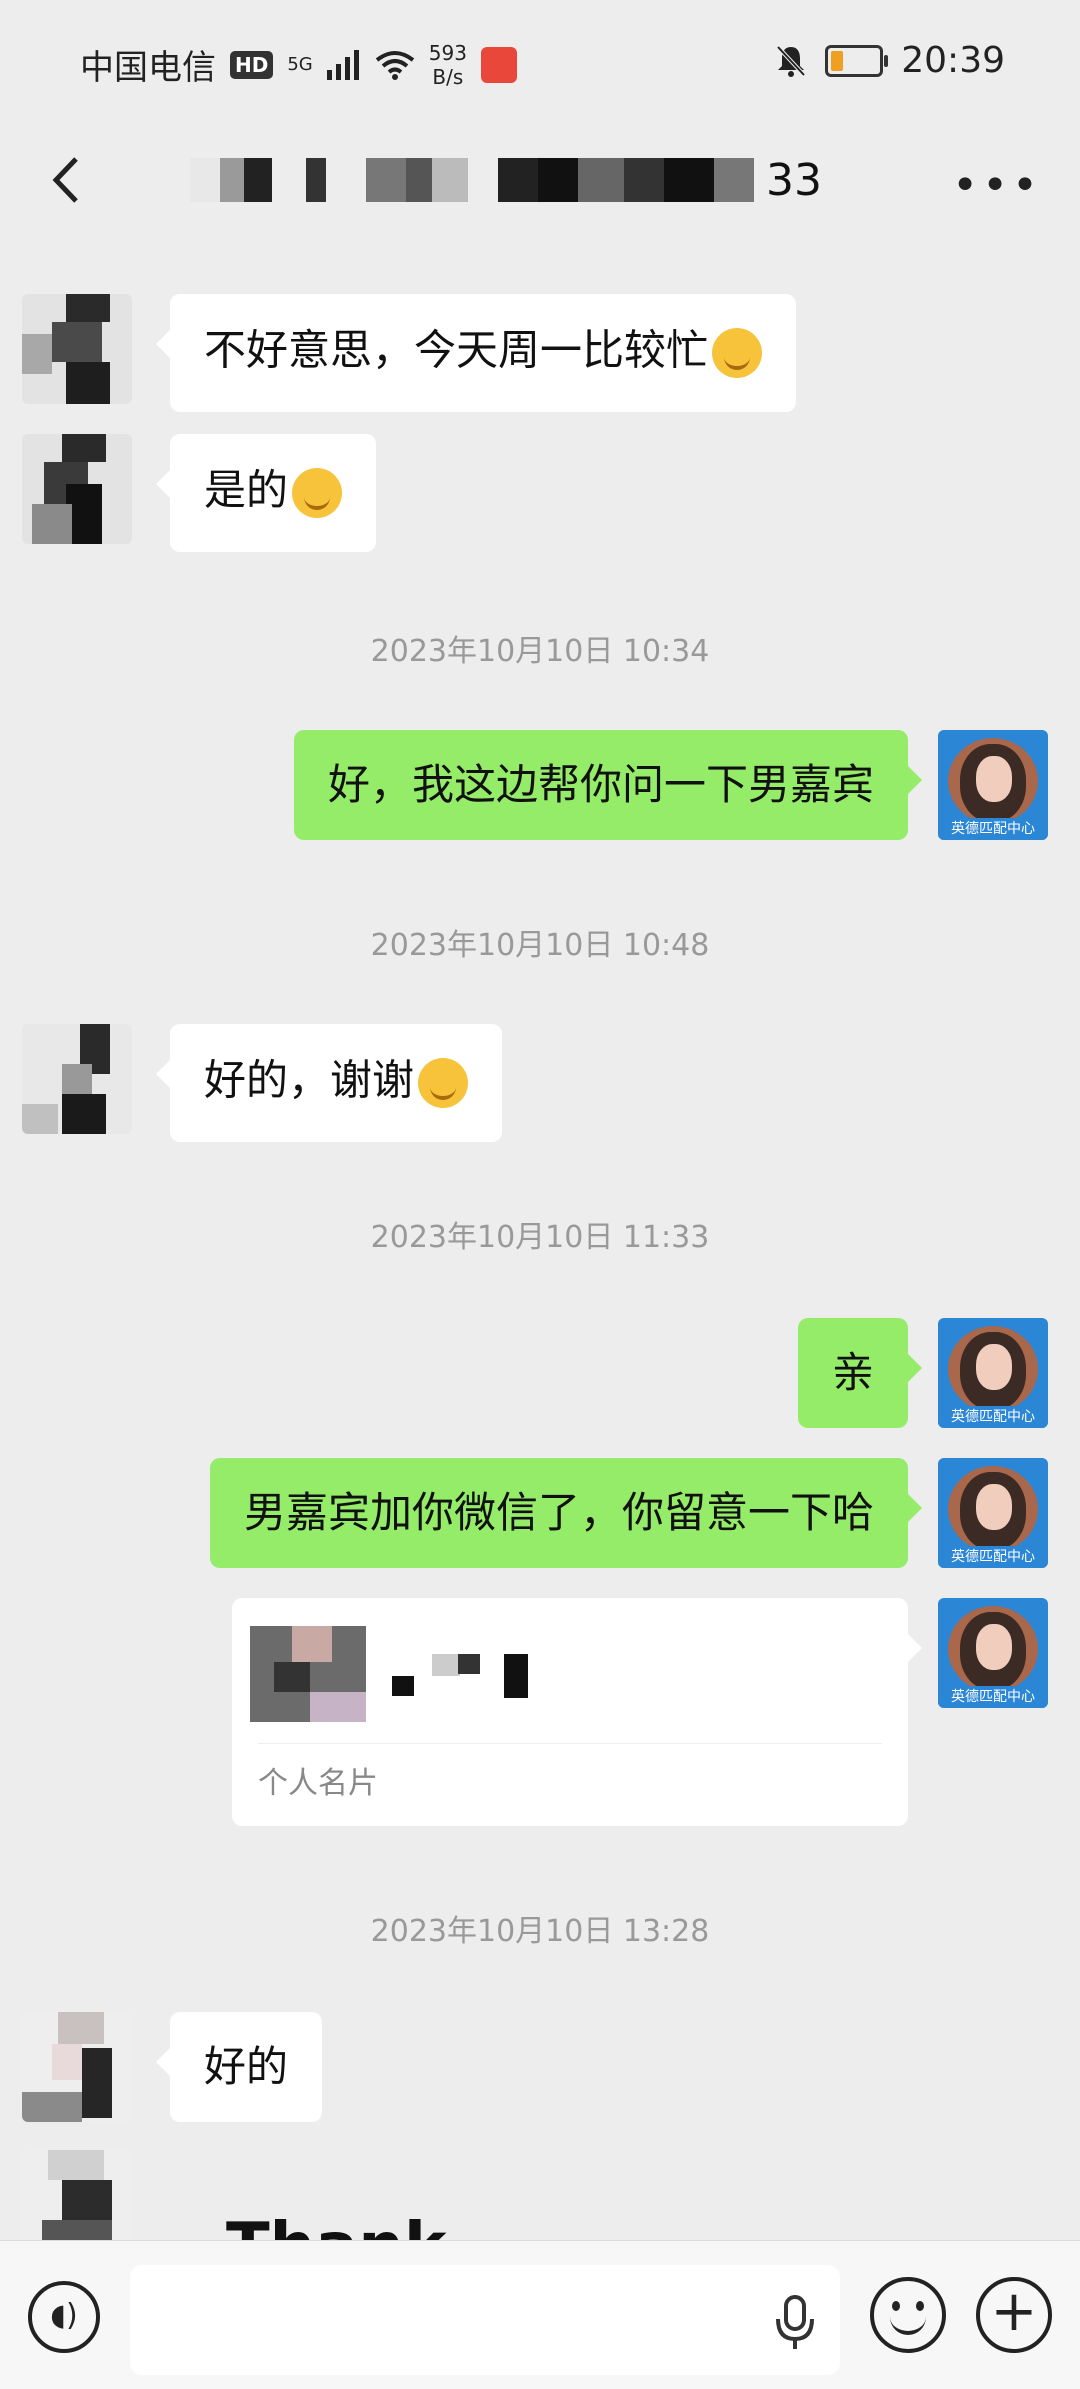  What do you see at coordinates (600, 784) in the screenshot?
I see `message-text: 好，我这边帮你问一下男嘉宾` at bounding box center [600, 784].